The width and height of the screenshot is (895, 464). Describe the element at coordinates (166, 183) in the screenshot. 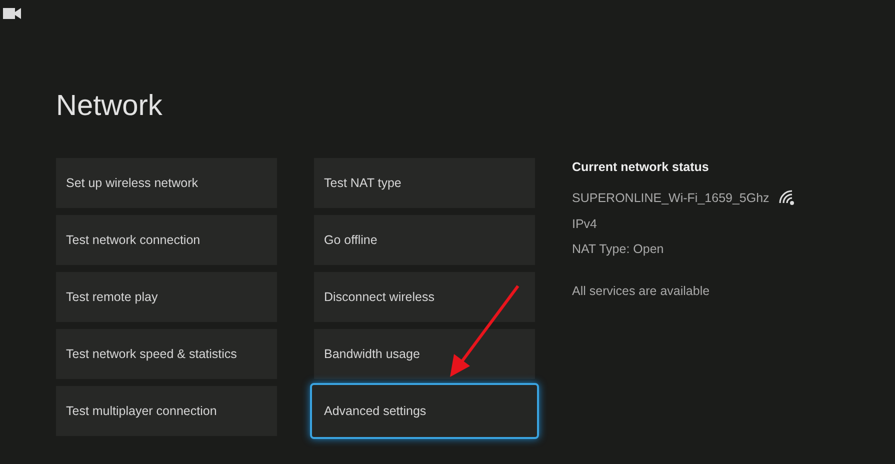

I see `menu-tile: Set up wireless network` at that location.